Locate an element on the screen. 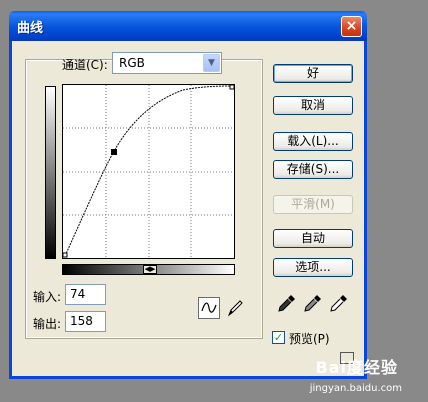 The height and width of the screenshot is (402, 428). preview-checkbox: ✓ is located at coordinates (278, 337).